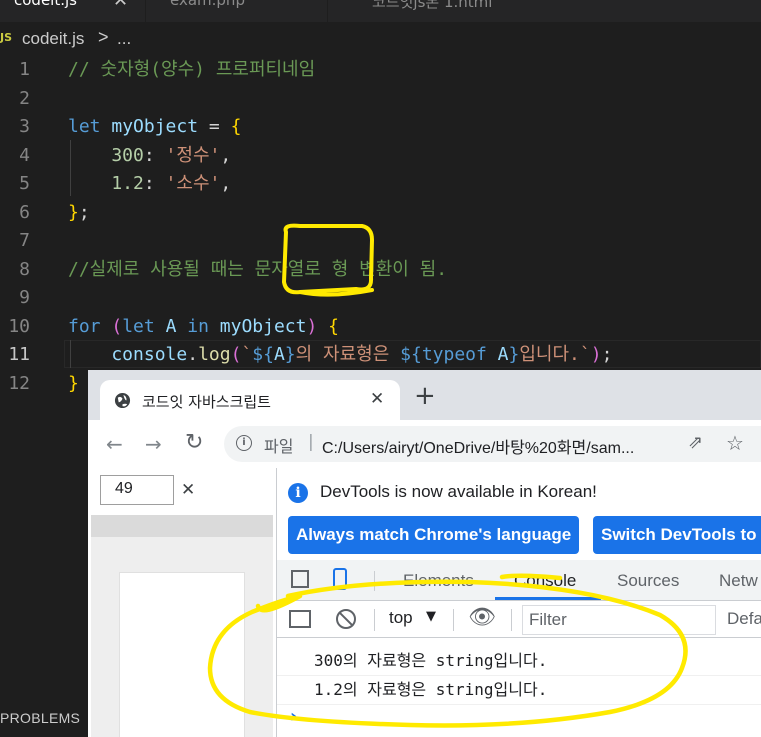 The image size is (761, 737). I want to click on share-icon: ⇗, so click(695, 442).